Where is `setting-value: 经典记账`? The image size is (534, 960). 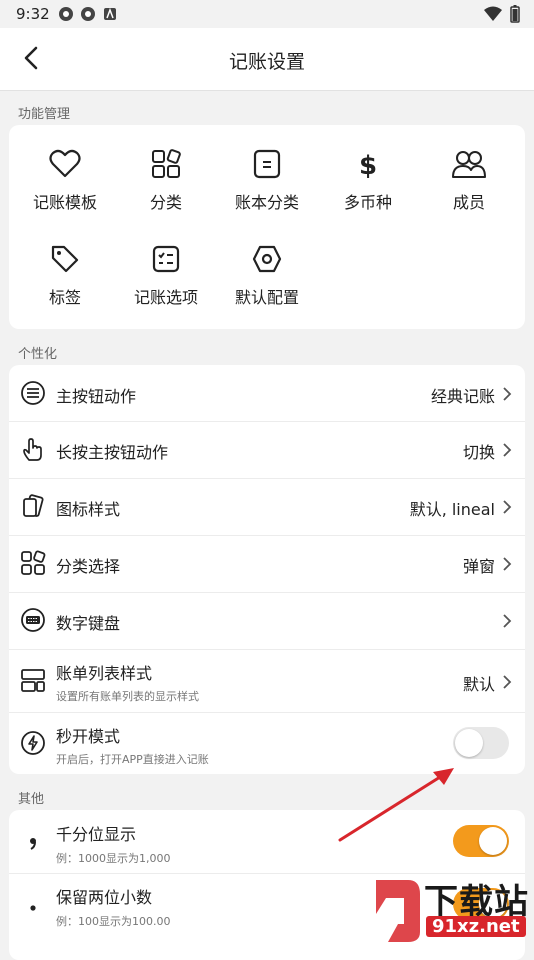 setting-value: 经典记账 is located at coordinates (462, 396).